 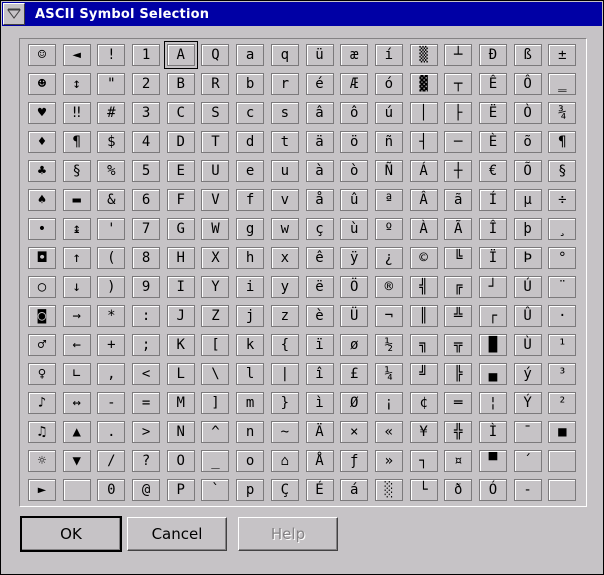 What do you see at coordinates (527, 490) in the screenshot?
I see `symbol-cell: -` at bounding box center [527, 490].